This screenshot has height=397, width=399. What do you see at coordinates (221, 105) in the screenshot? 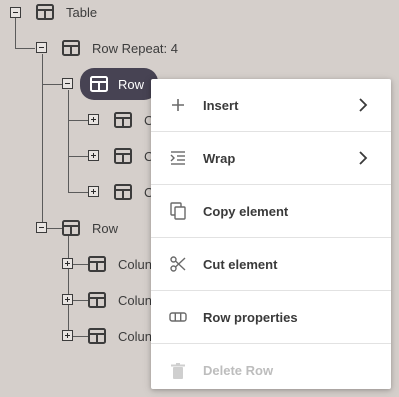
I see `menu-item-label: Insert` at bounding box center [221, 105].